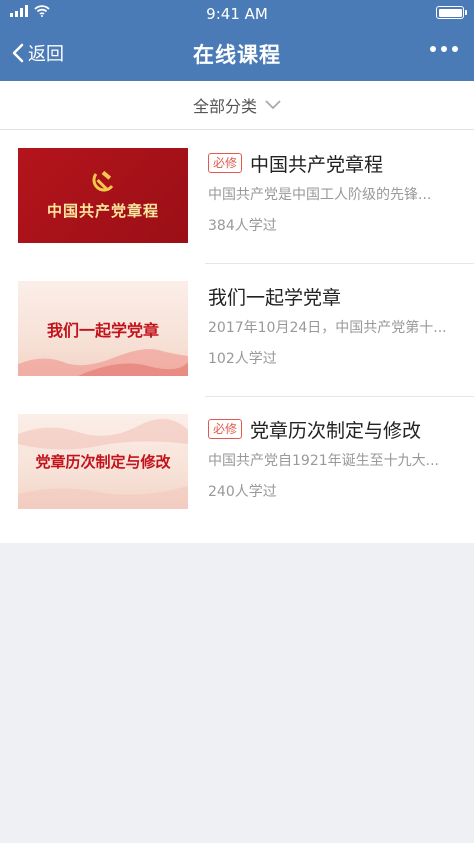 The image size is (474, 843). I want to click on course-title: 我们一起学党章, so click(275, 297).